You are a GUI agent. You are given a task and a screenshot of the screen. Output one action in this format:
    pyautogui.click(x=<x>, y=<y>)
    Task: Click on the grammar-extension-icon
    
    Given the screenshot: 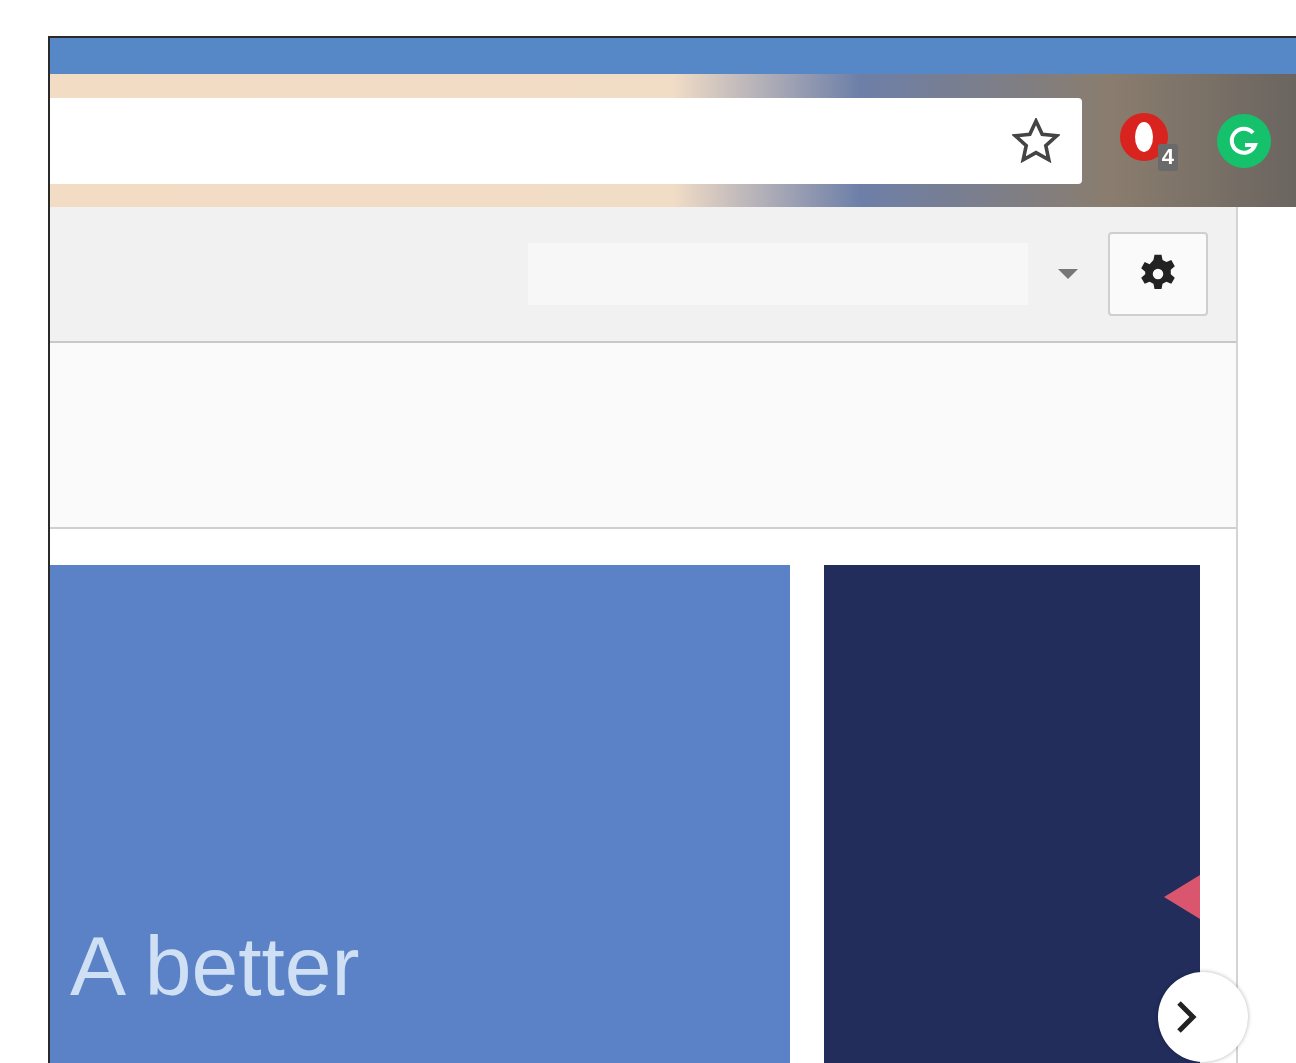 What is the action you would take?
    pyautogui.click(x=1244, y=140)
    